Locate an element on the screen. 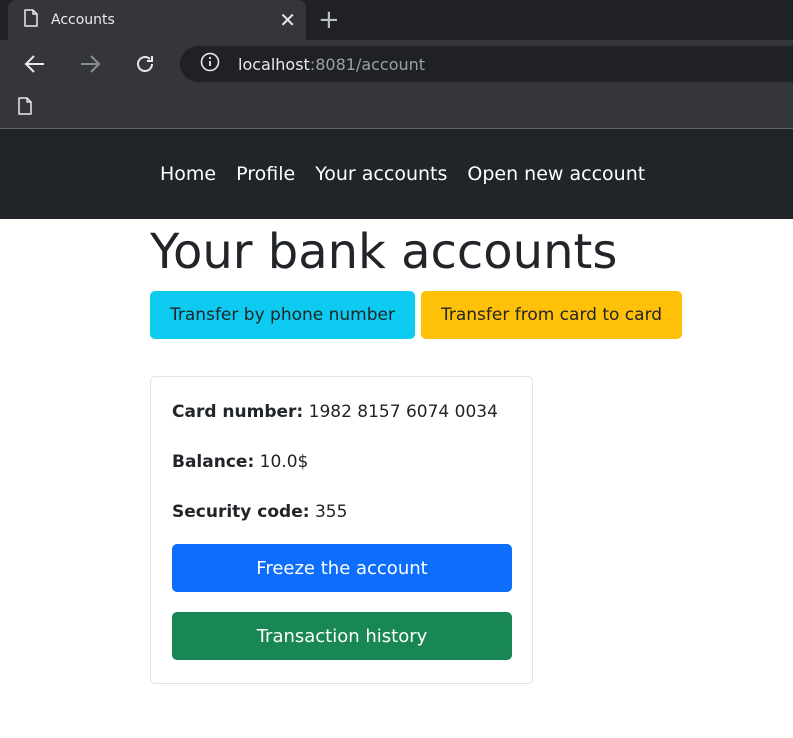 This screenshot has height=738, width=793. bookmark-page-icon is located at coordinates (25, 108).